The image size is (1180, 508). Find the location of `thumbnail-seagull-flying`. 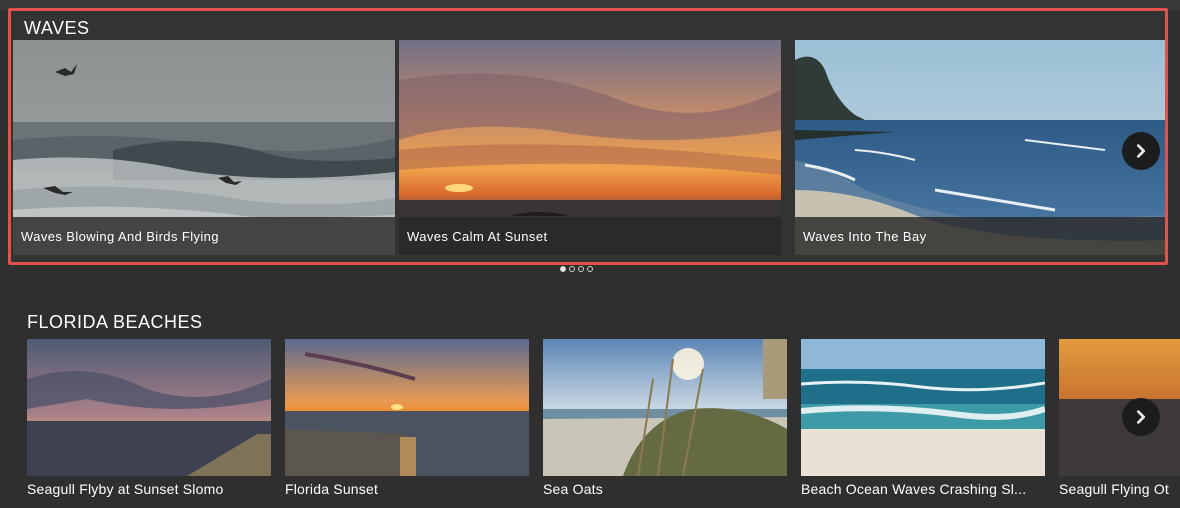

thumbnail-seagull-flying is located at coordinates (1119, 407).